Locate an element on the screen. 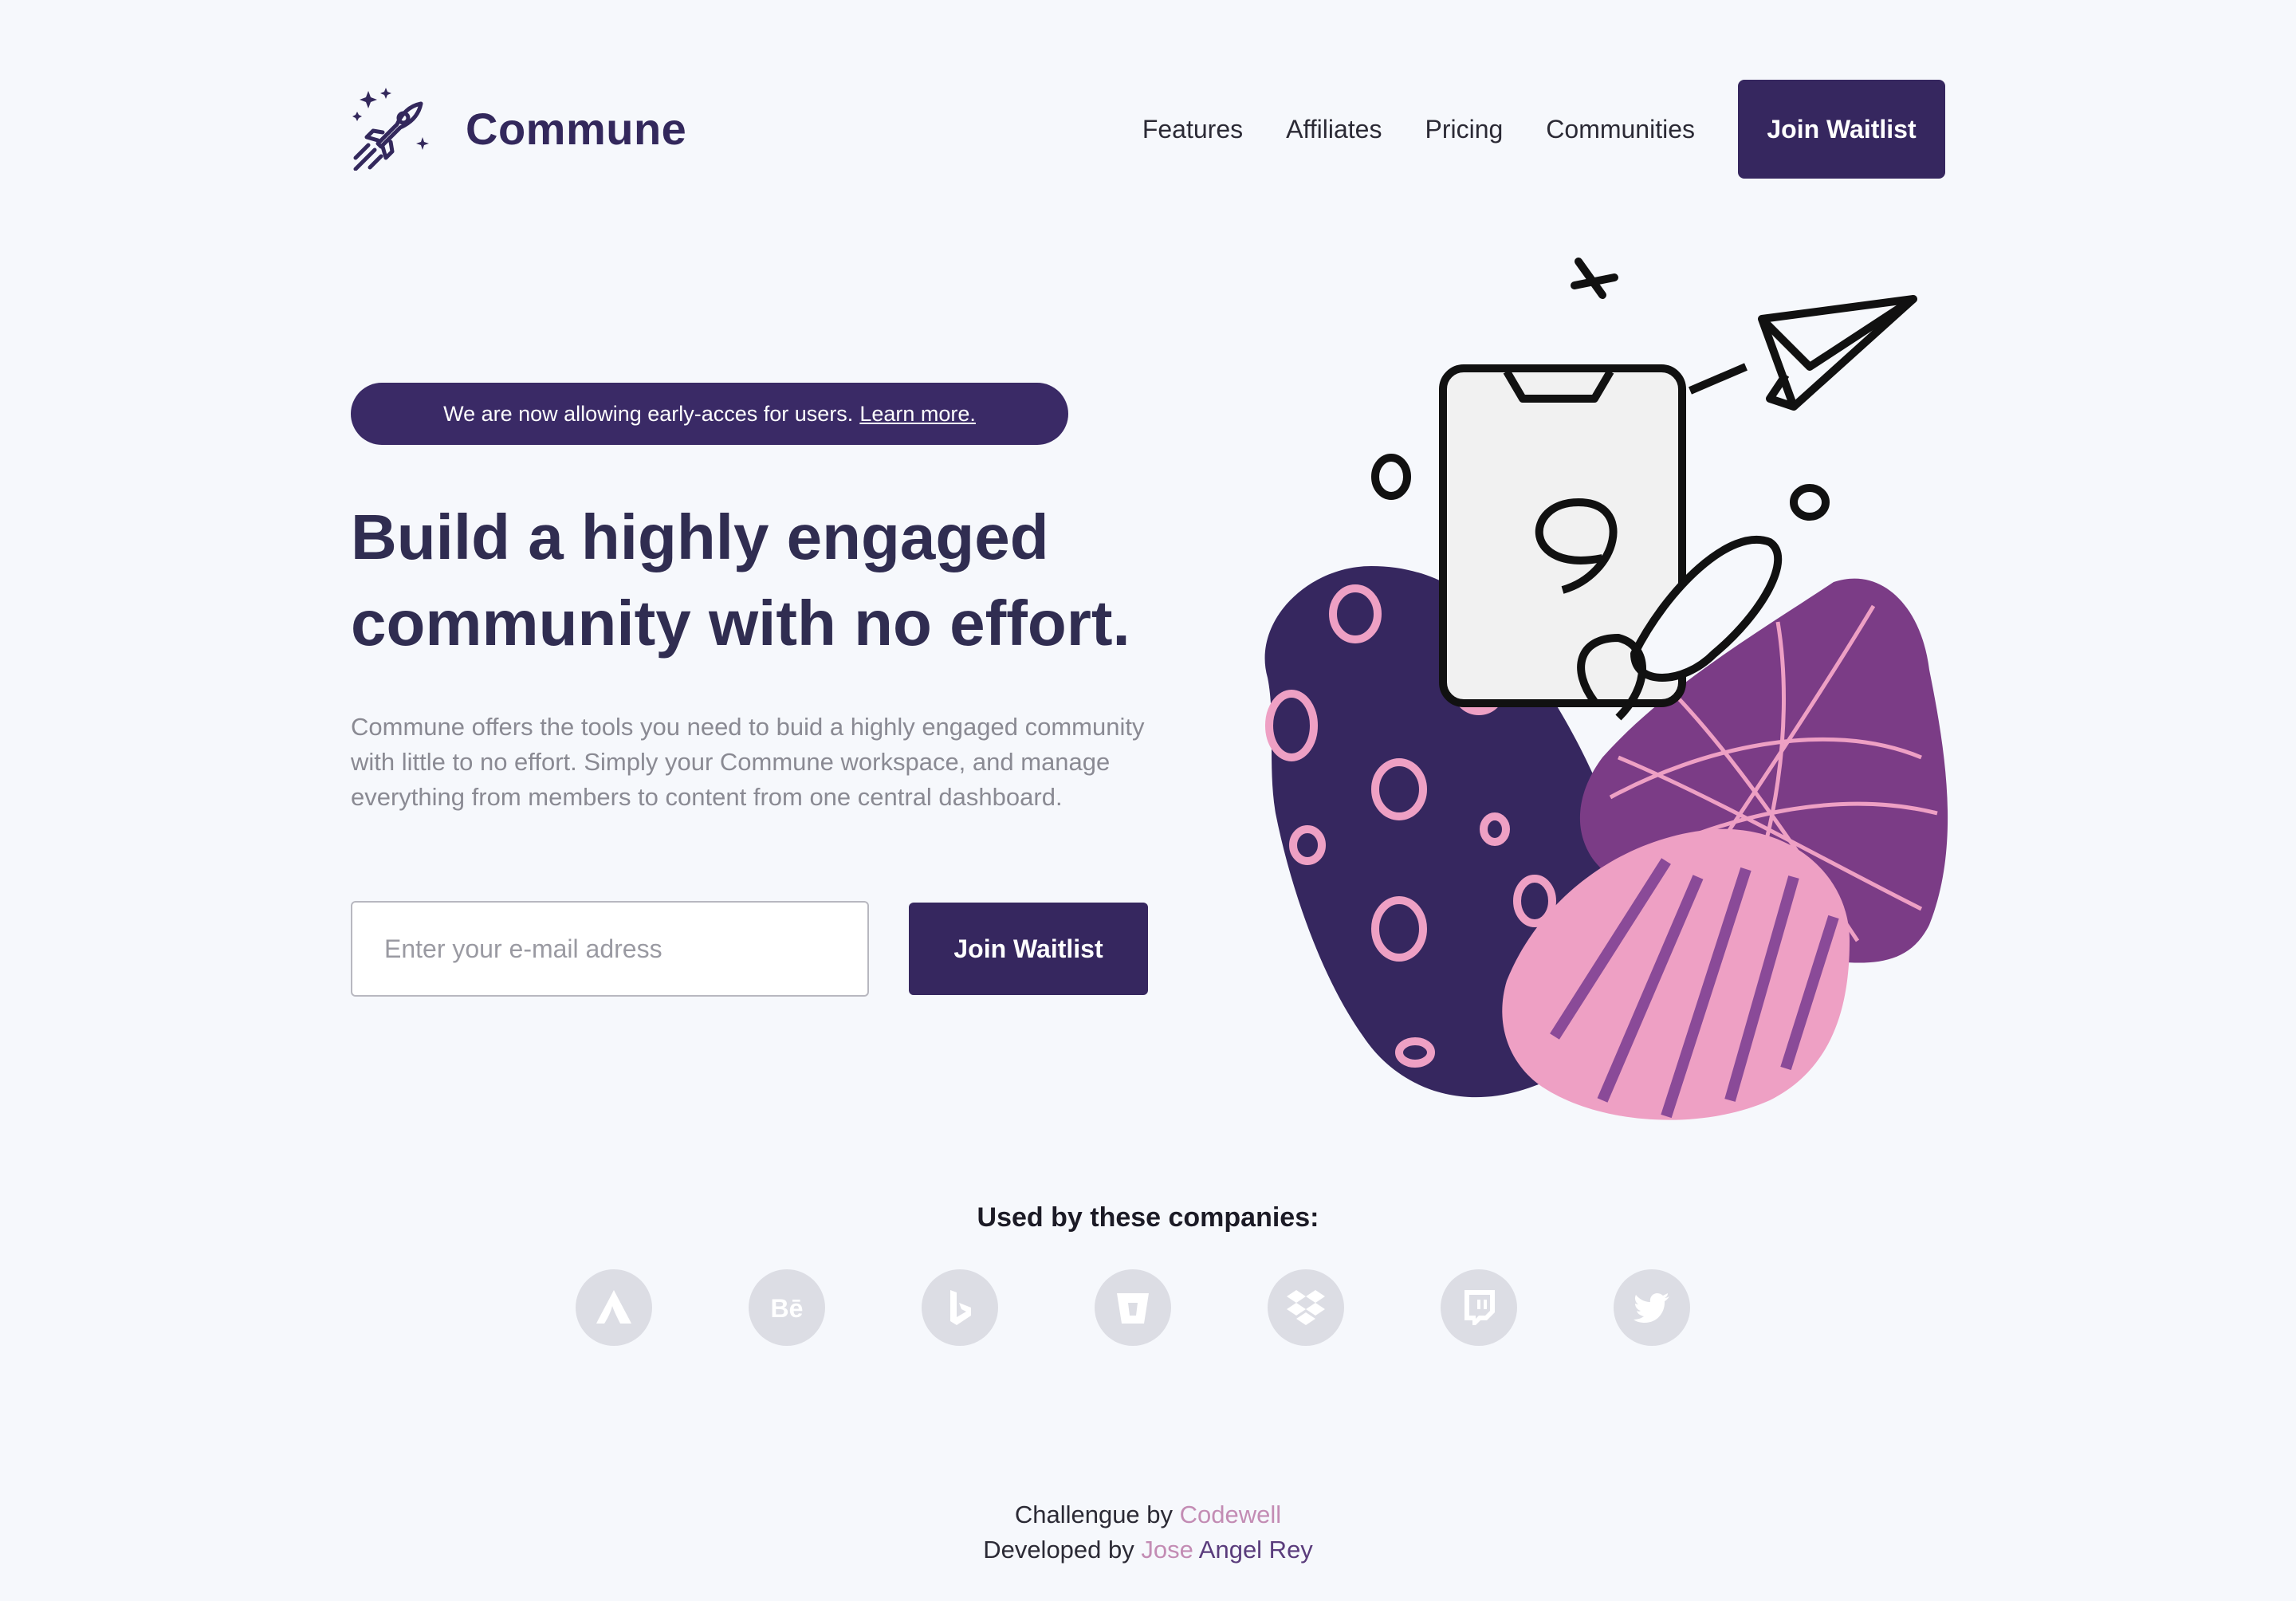 Image resolution: width=2296 pixels, height=1601 pixels. twitch-icon is located at coordinates (1479, 1307).